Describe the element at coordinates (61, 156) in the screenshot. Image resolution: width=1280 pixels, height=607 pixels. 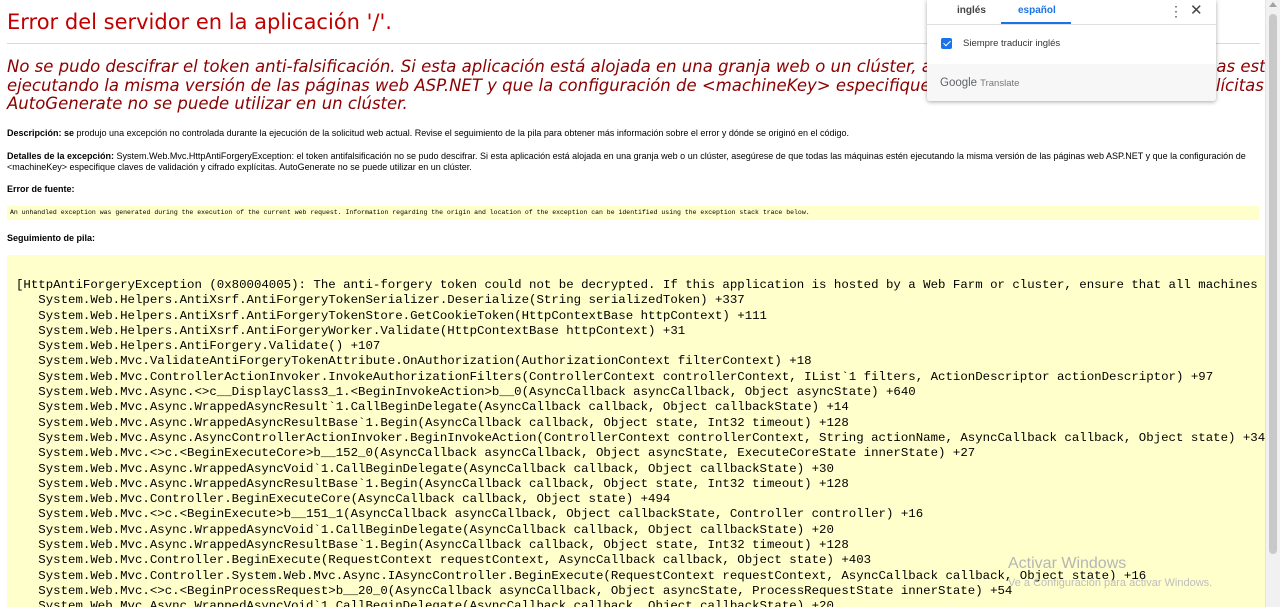
I see `exception-label: Detalles de la excepción:` at that location.